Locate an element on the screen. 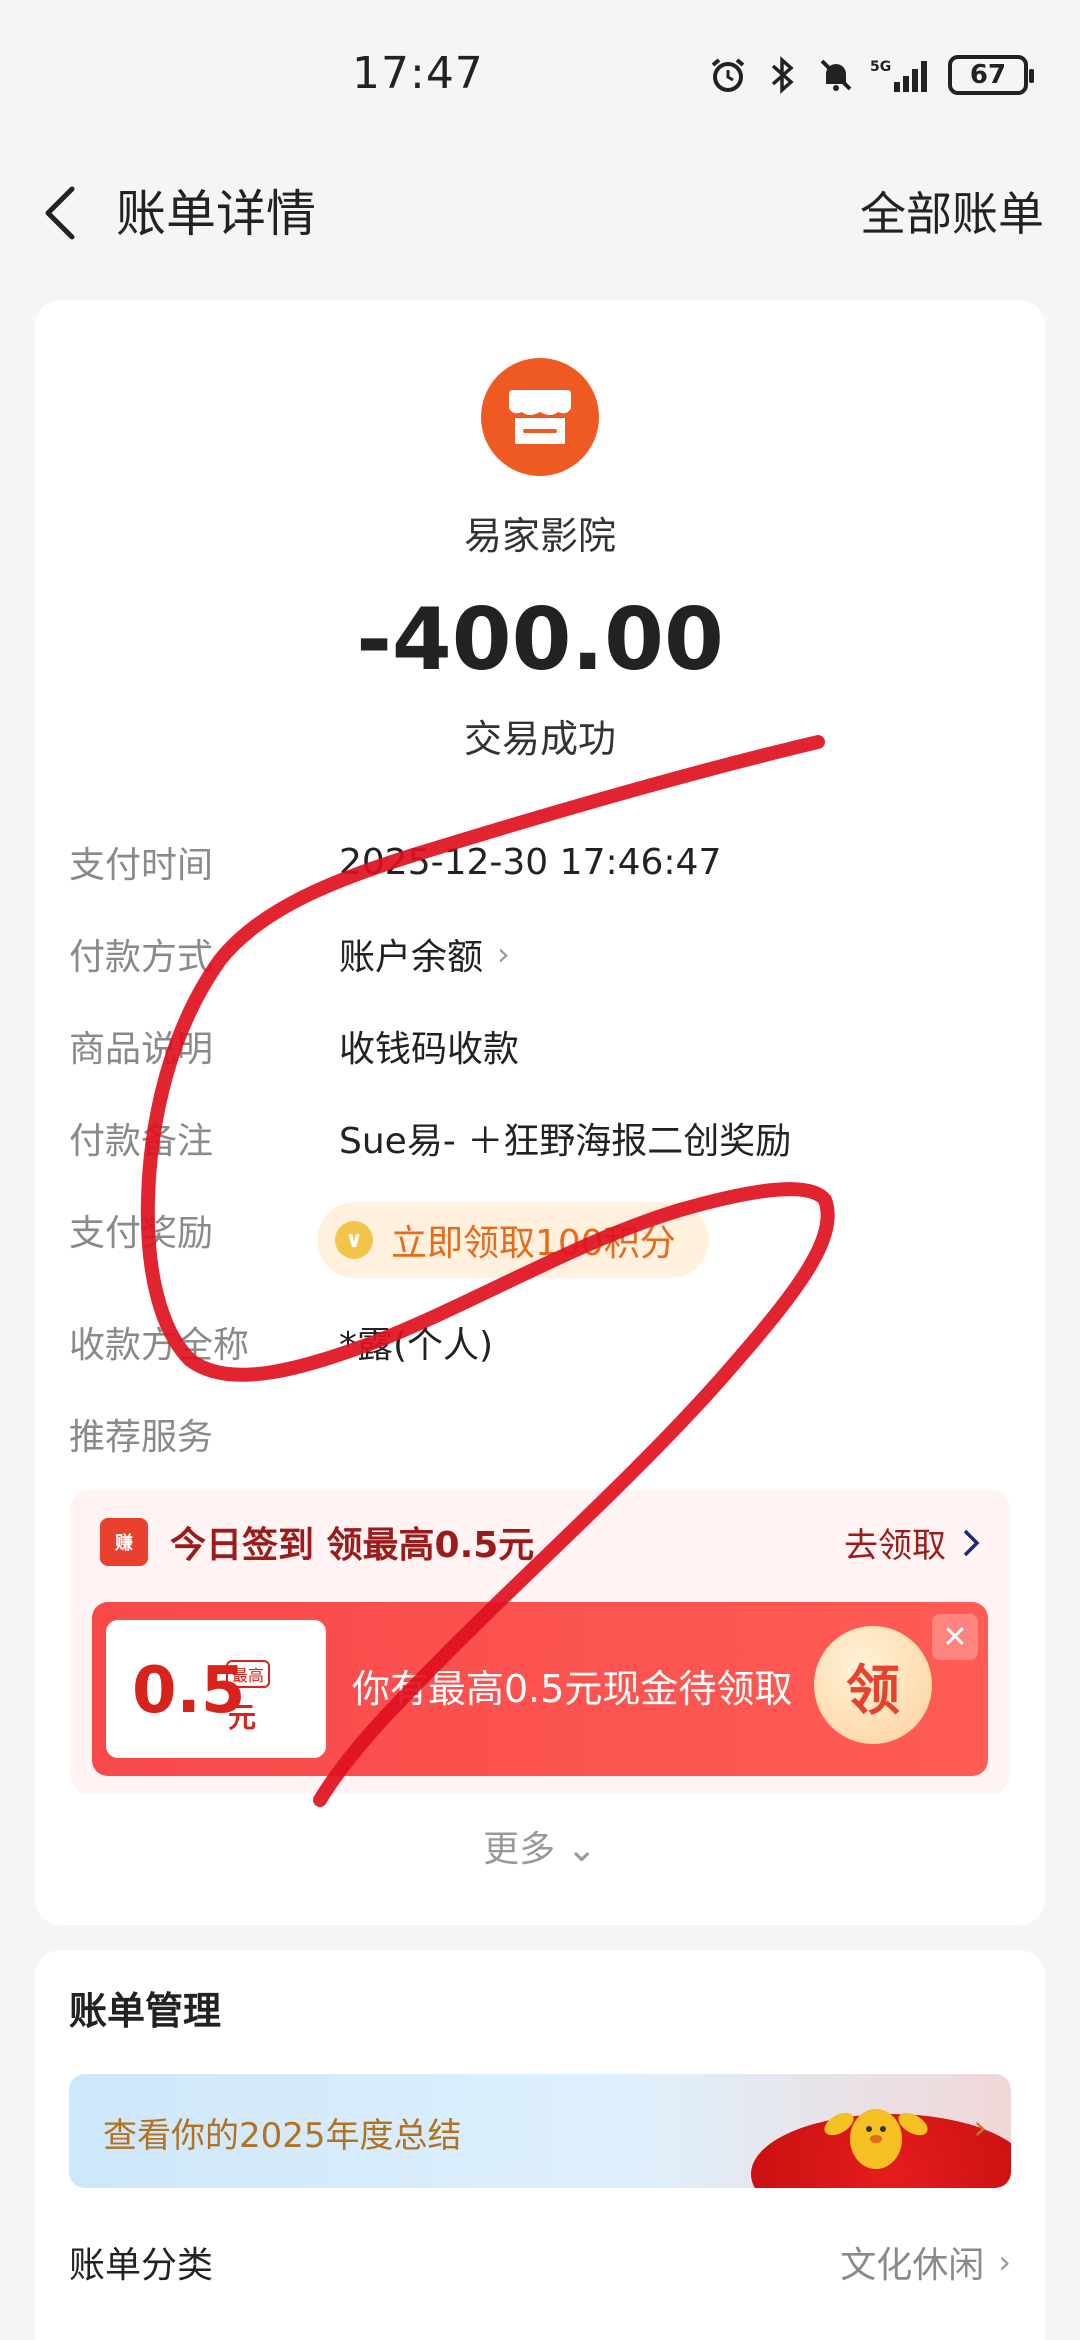 The height and width of the screenshot is (2340, 1080). promo-title: 今日签到 领最高0.5元 is located at coordinates (352, 1545).